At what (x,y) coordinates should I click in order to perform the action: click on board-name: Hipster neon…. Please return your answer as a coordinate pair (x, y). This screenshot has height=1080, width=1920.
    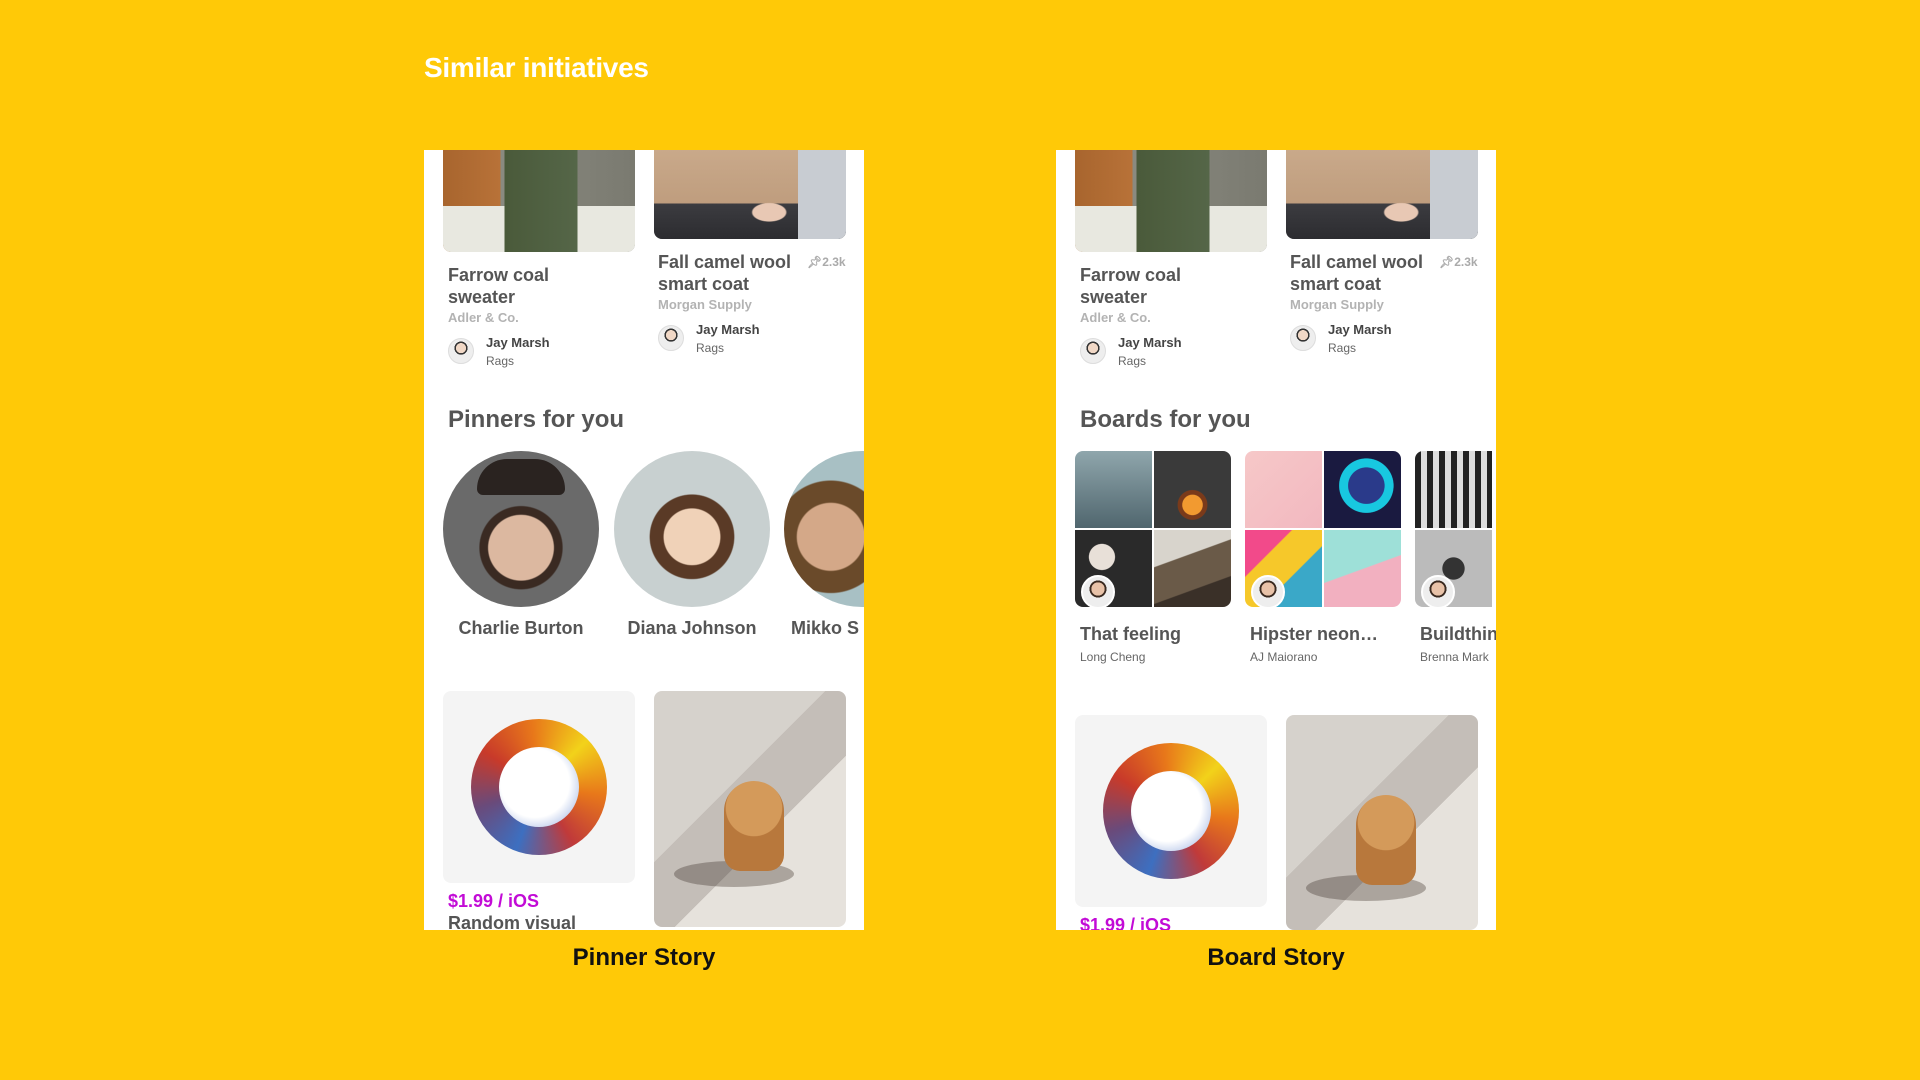
    Looking at the image, I should click on (1314, 634).